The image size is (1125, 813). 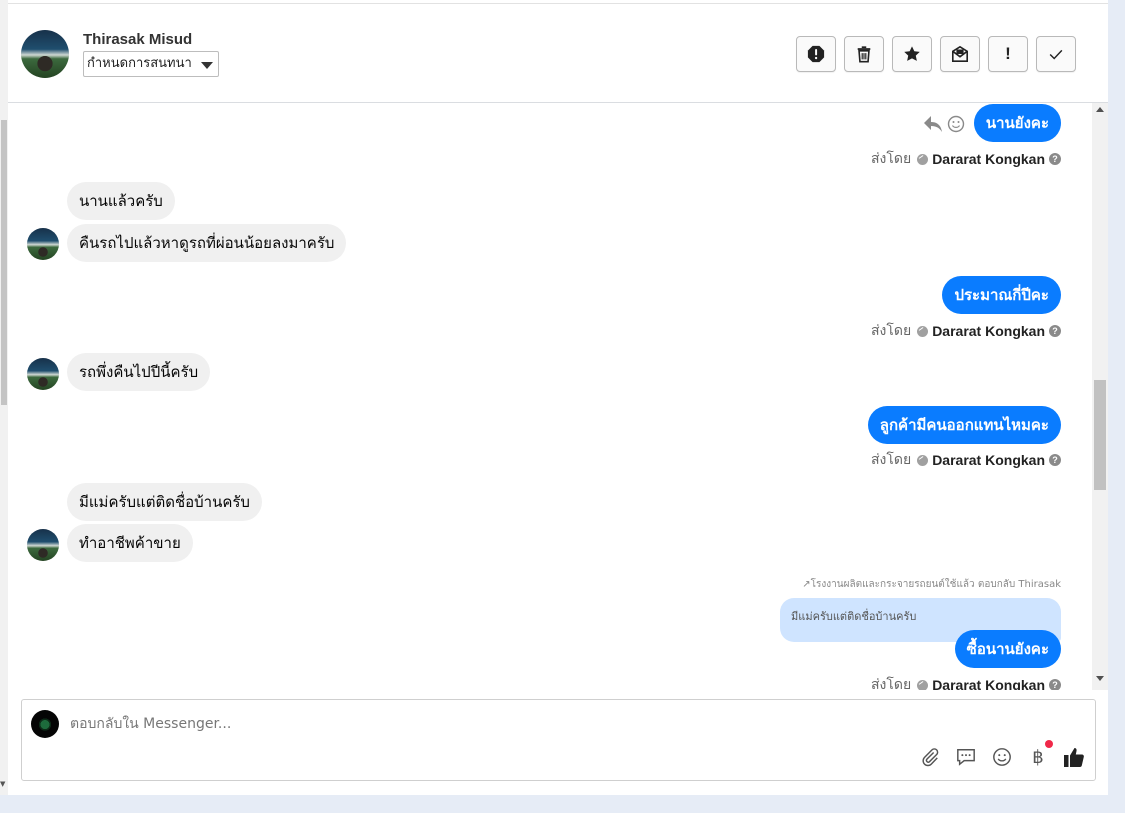 I want to click on important-icon: !, so click(x=1008, y=53).